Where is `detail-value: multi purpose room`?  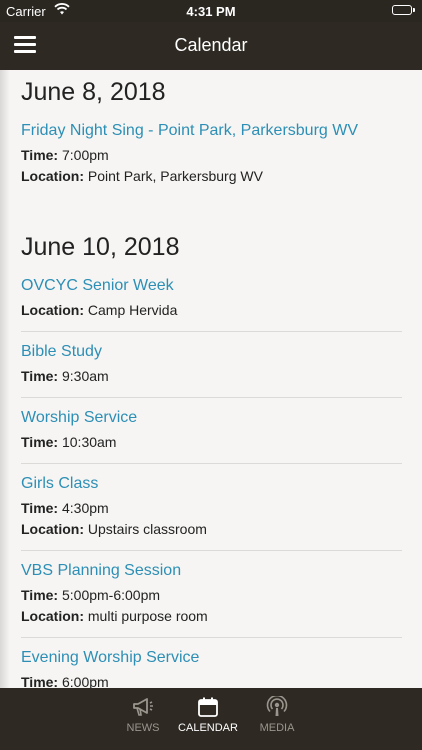
detail-value: multi purpose room is located at coordinates (146, 616).